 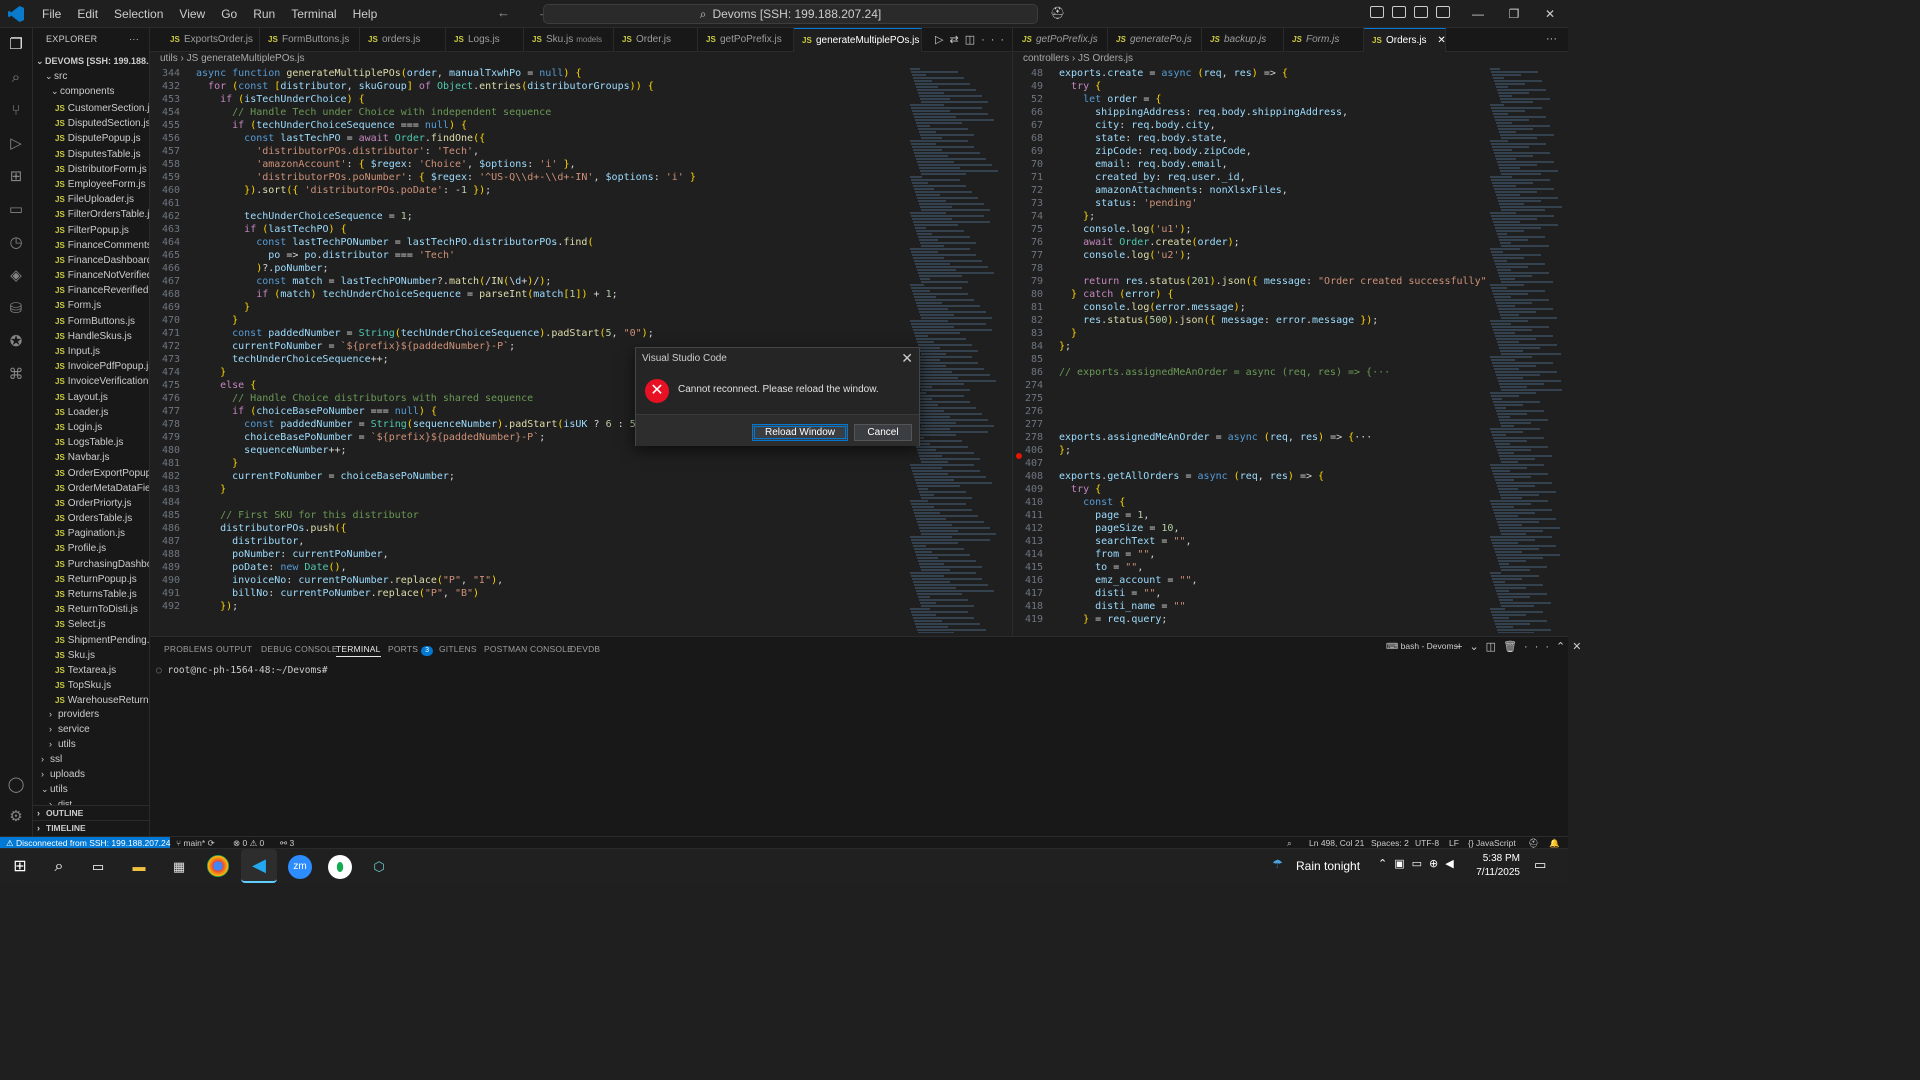 What do you see at coordinates (365, 14) in the screenshot?
I see `menu-help: Help` at bounding box center [365, 14].